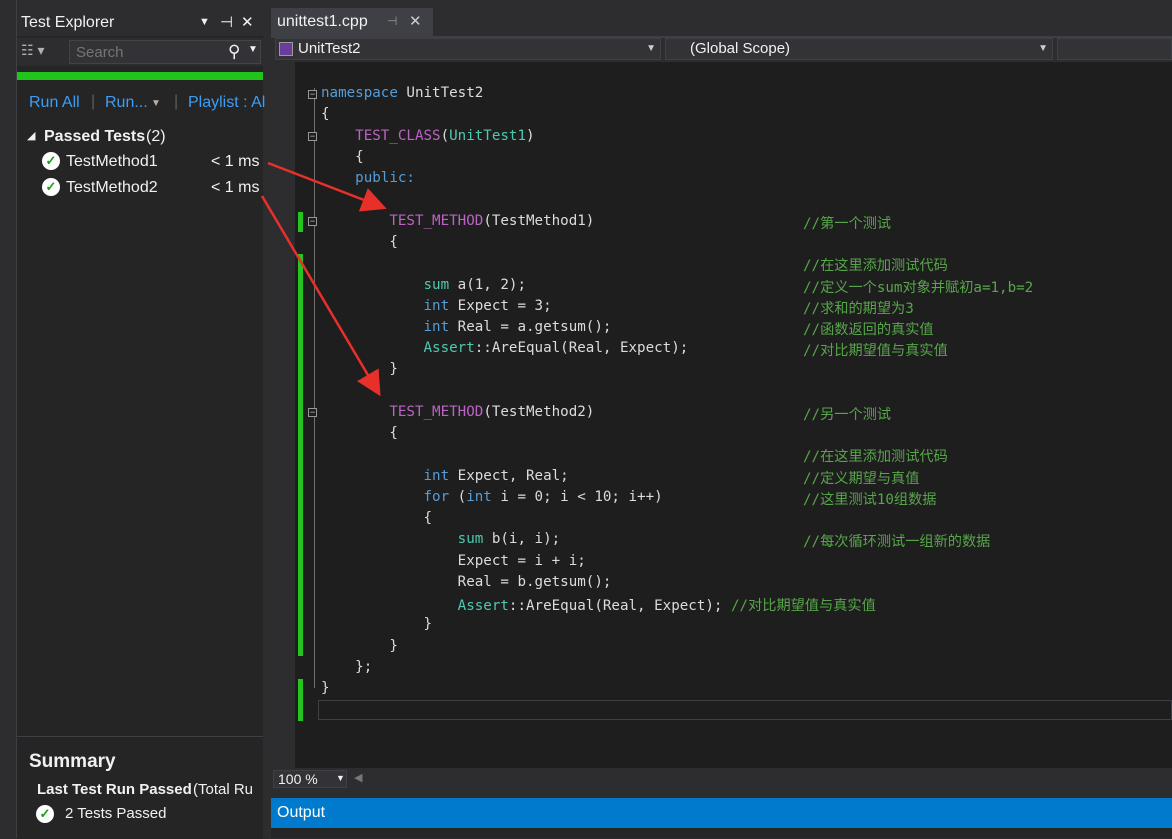  I want to click on command-bar: Run All | Run... ▼ | Playlist : Al, so click(141, 103).